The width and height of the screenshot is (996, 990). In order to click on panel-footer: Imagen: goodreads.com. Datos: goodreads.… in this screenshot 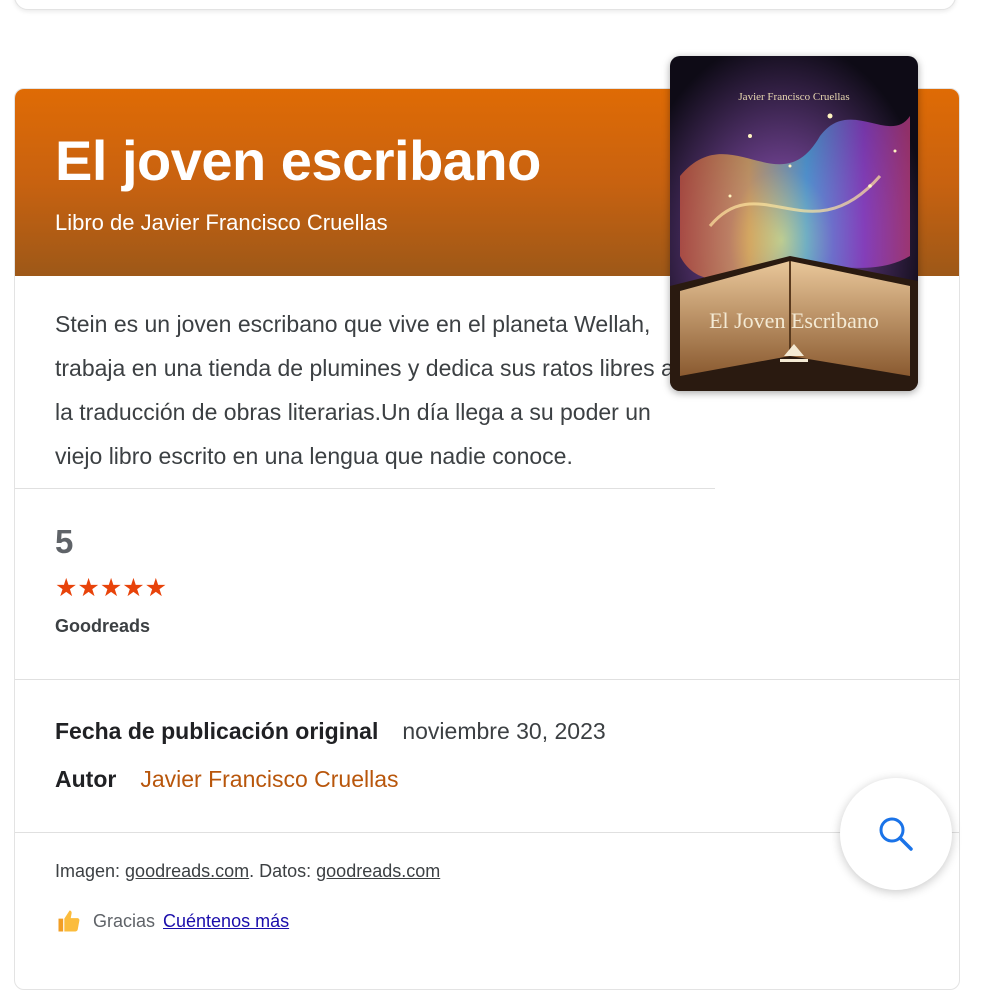, I will do `click(487, 911)`.